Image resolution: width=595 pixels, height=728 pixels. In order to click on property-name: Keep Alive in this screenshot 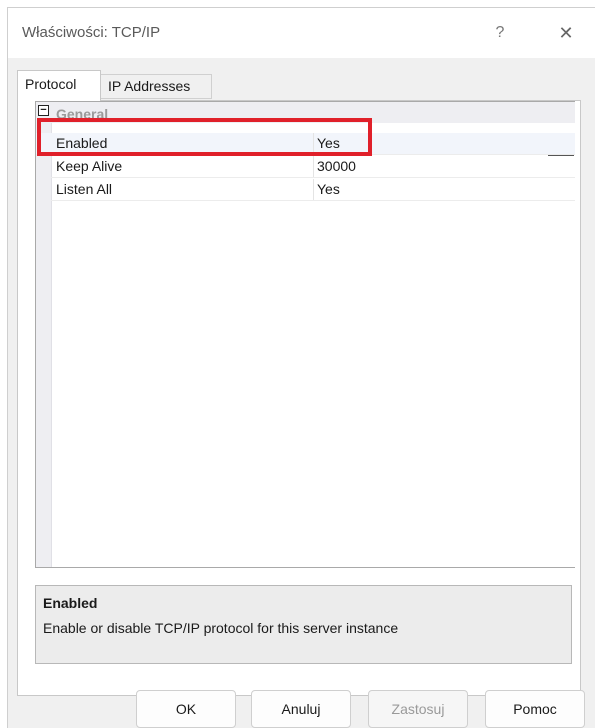, I will do `click(89, 166)`.